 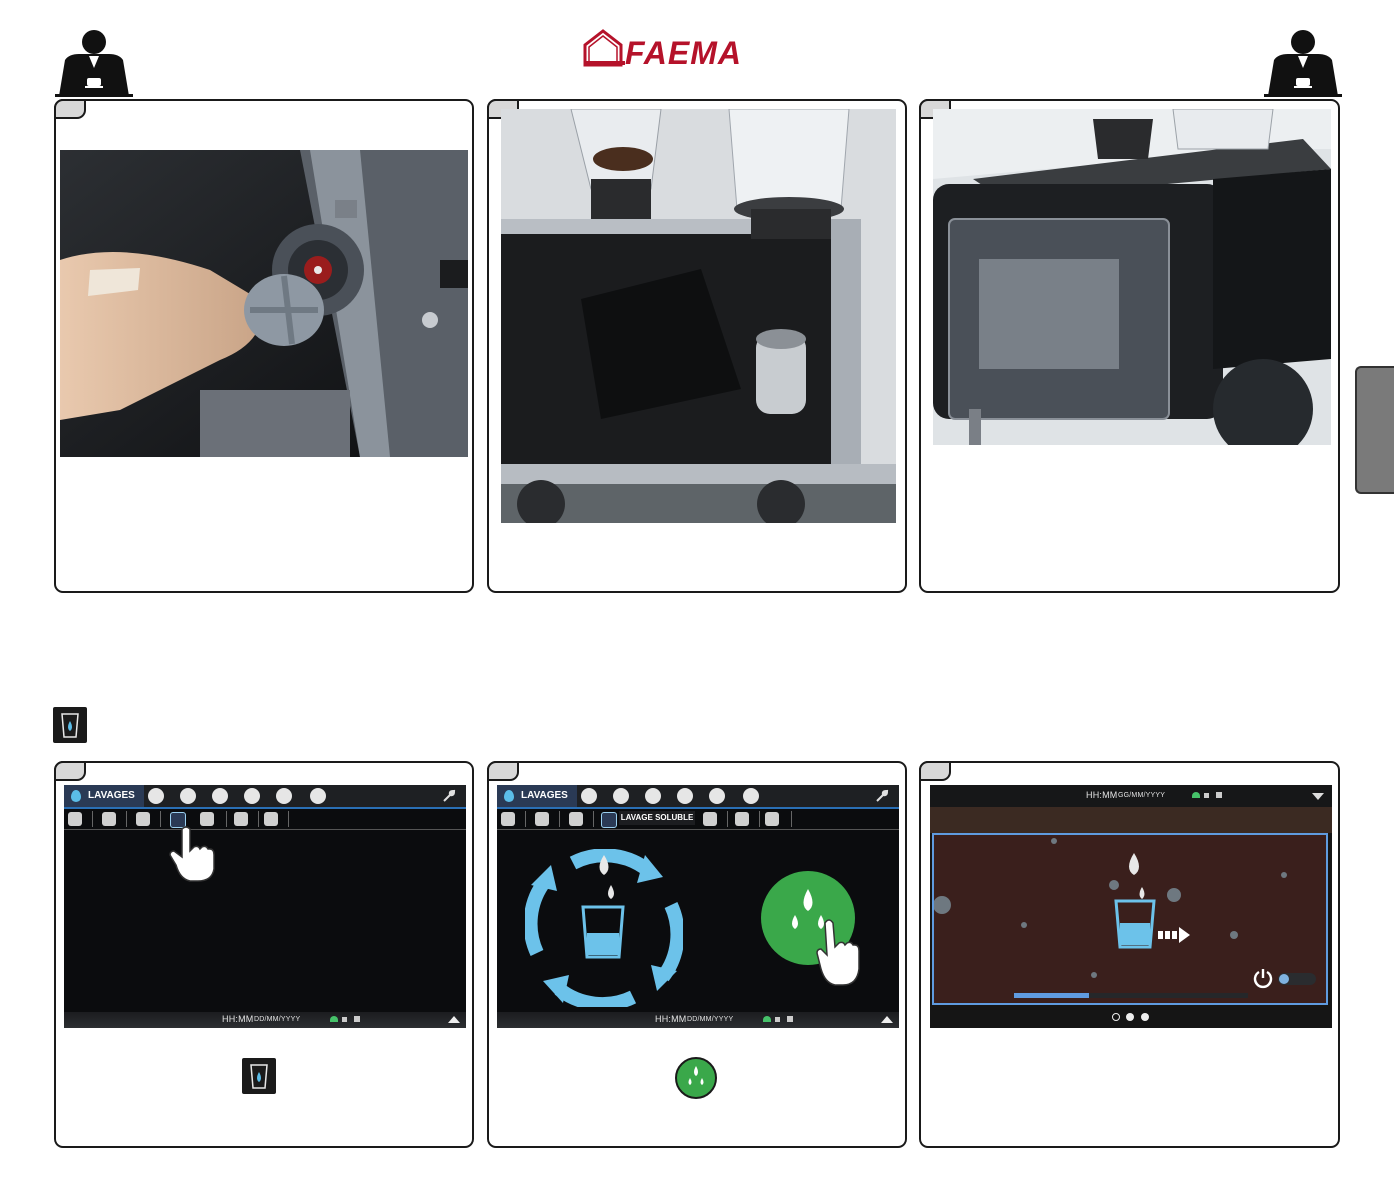 I want to click on step-panel-5: LAVAGES LAVAGE SOLUBLE HH:MM DD/MM/YYYY, so click(x=697, y=954).